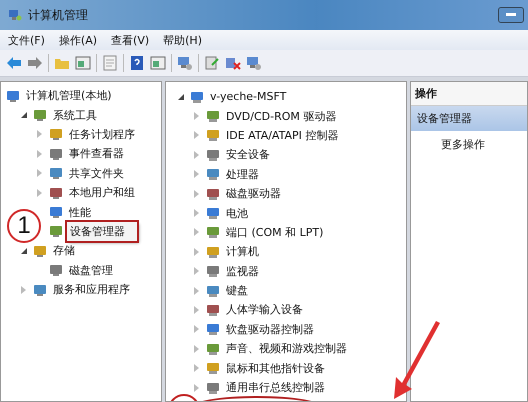 The image size is (528, 402). What do you see at coordinates (24, 225) in the screenshot?
I see `step-number-callout: 1` at bounding box center [24, 225].